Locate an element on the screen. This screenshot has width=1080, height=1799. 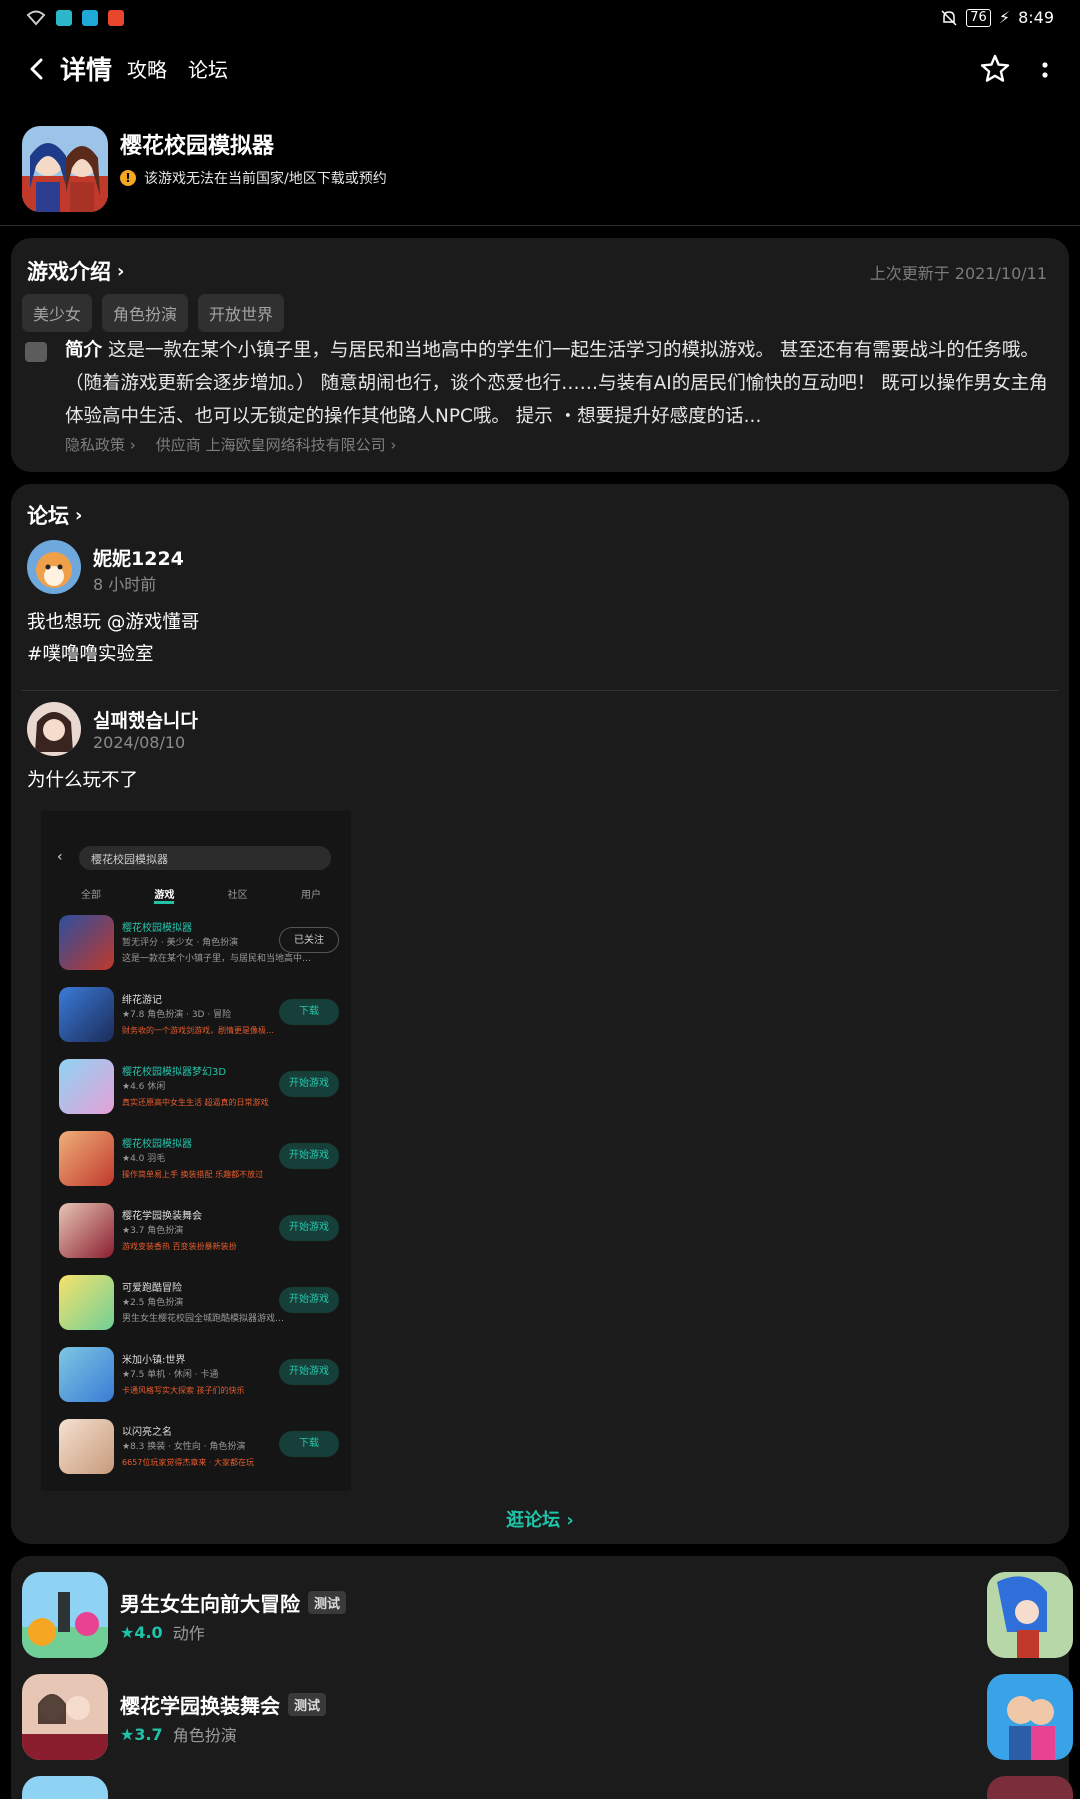
status-bar: 76 ⚡ 8:49 is located at coordinates (540, 20).